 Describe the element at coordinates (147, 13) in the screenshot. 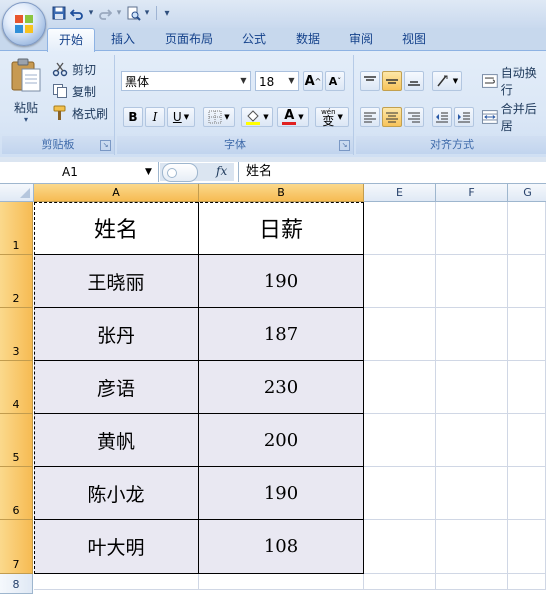

I see `print-dropdown-icon: ▾` at that location.